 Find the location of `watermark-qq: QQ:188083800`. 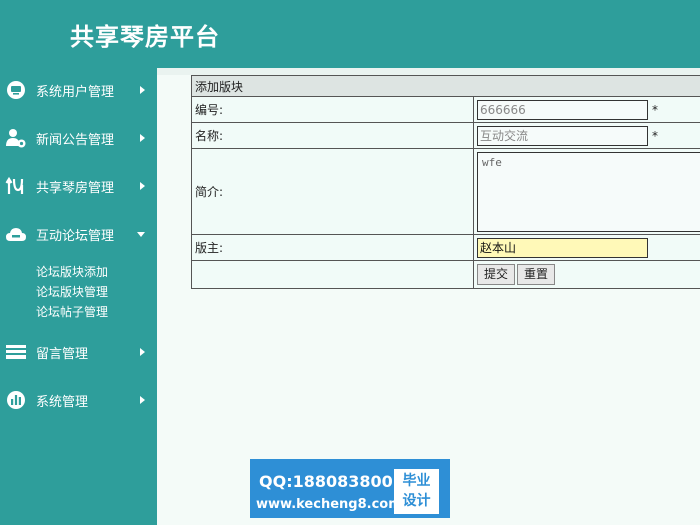

watermark-qq: QQ:188083800 is located at coordinates (326, 481).